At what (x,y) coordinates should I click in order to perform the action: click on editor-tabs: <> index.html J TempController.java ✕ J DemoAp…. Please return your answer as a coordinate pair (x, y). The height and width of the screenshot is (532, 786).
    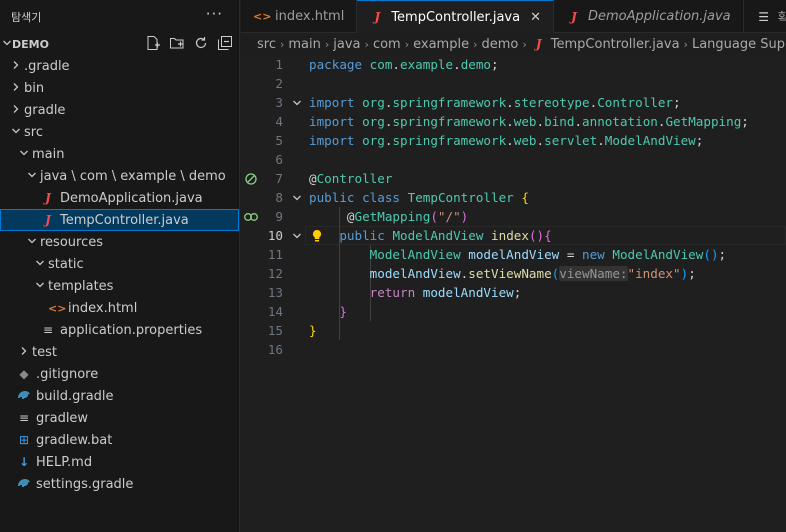
    Looking at the image, I should click on (513, 16).